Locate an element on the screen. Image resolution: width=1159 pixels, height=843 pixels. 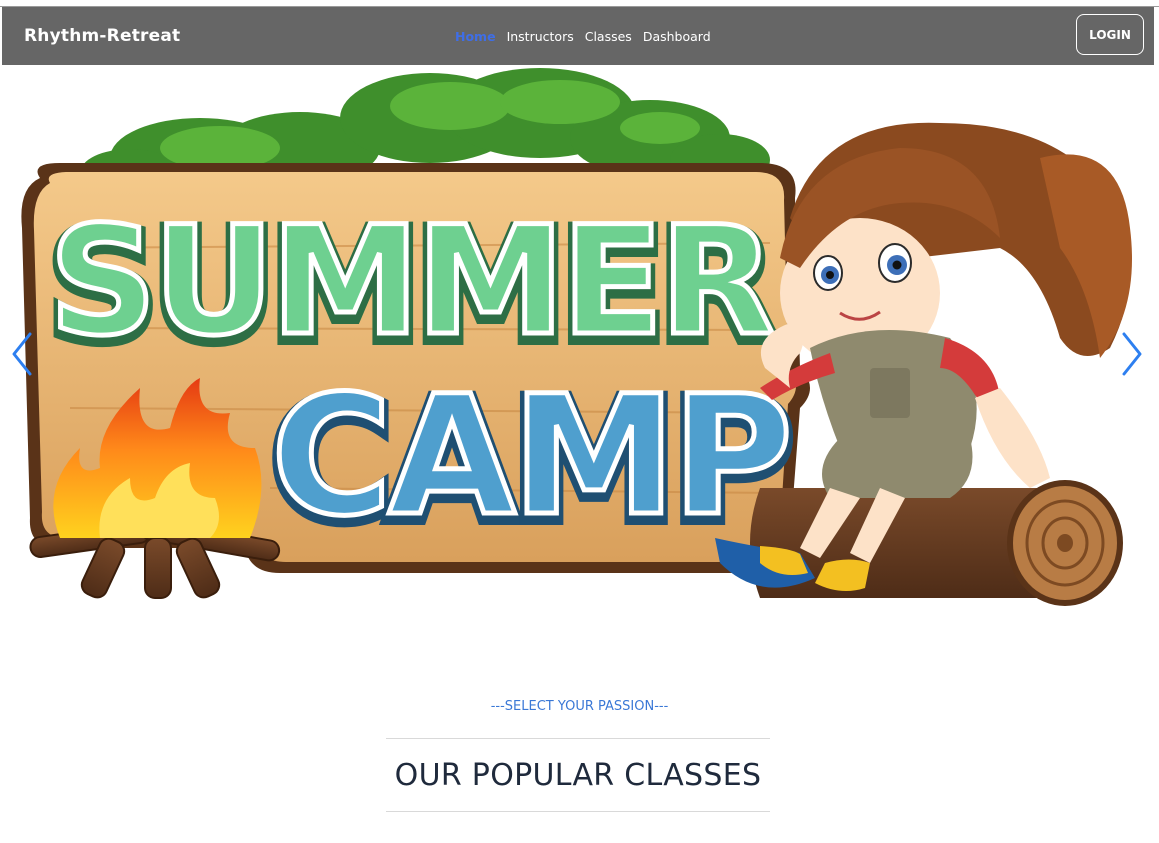
camp-text: CAMP is located at coordinates (530, 456).